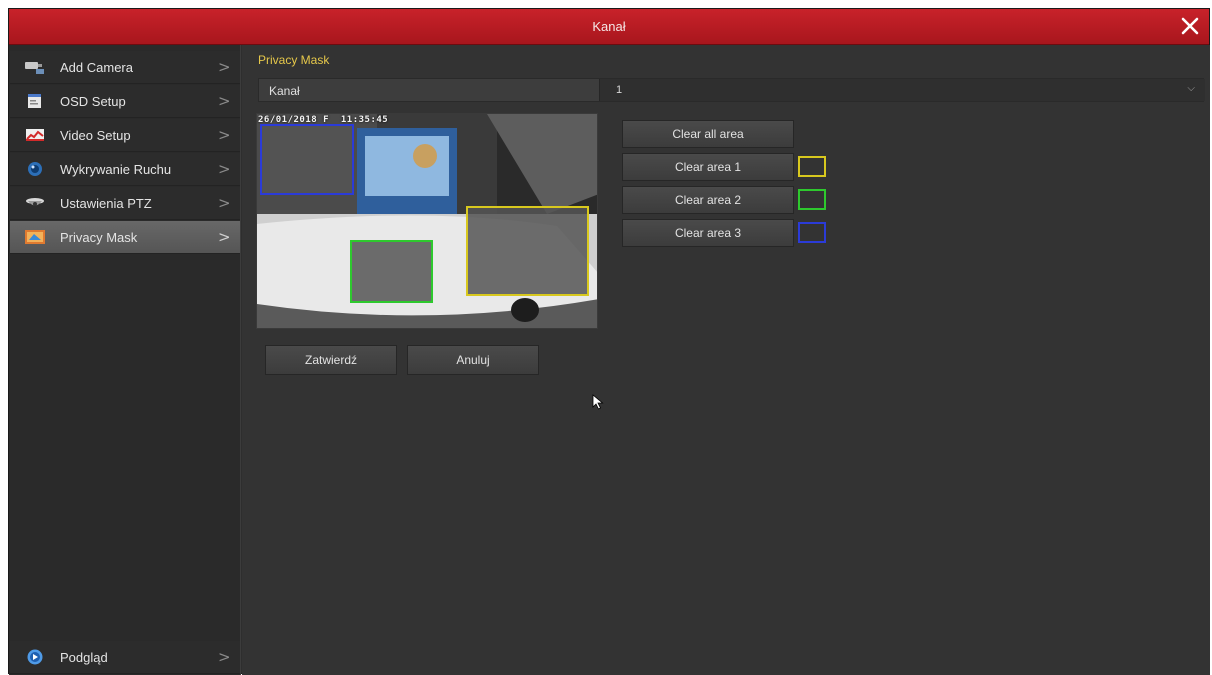 The image size is (1212, 675). Describe the element at coordinates (84, 657) in the screenshot. I see `sidebar-item-label: Podgląd` at that location.